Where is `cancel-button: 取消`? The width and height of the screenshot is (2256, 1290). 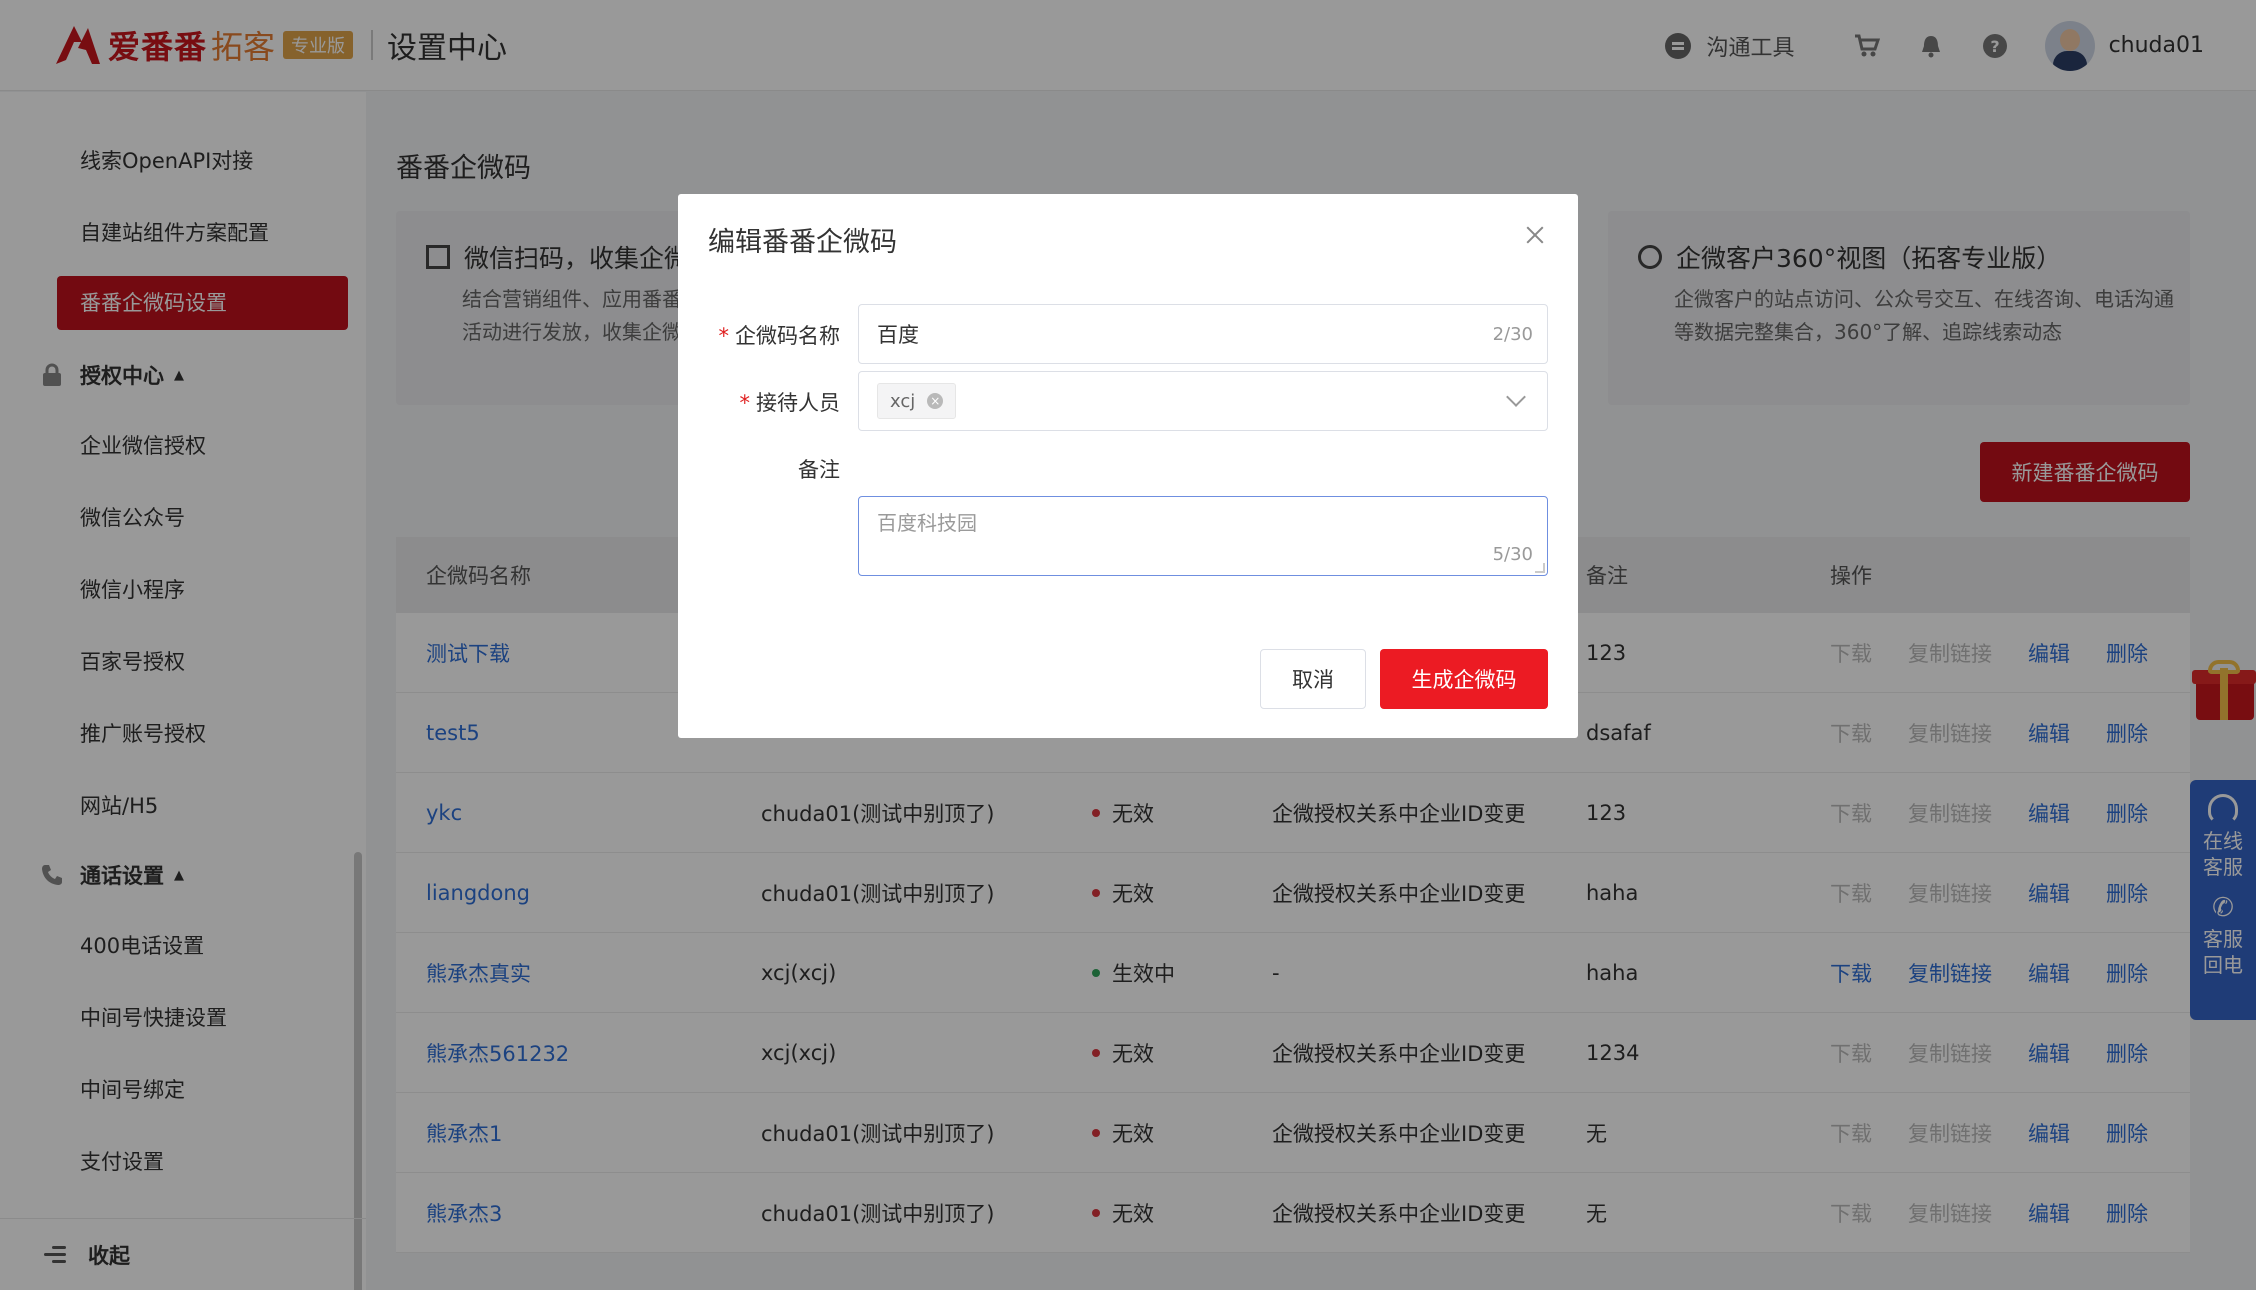
cancel-button: 取消 is located at coordinates (1313, 679).